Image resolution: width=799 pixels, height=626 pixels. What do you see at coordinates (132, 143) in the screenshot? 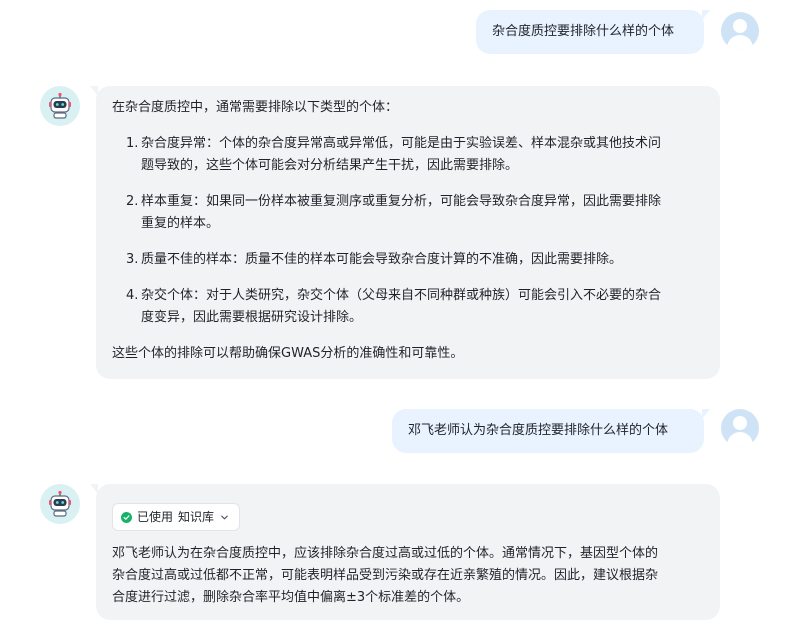
I see `list-item-number: 1.` at bounding box center [132, 143].